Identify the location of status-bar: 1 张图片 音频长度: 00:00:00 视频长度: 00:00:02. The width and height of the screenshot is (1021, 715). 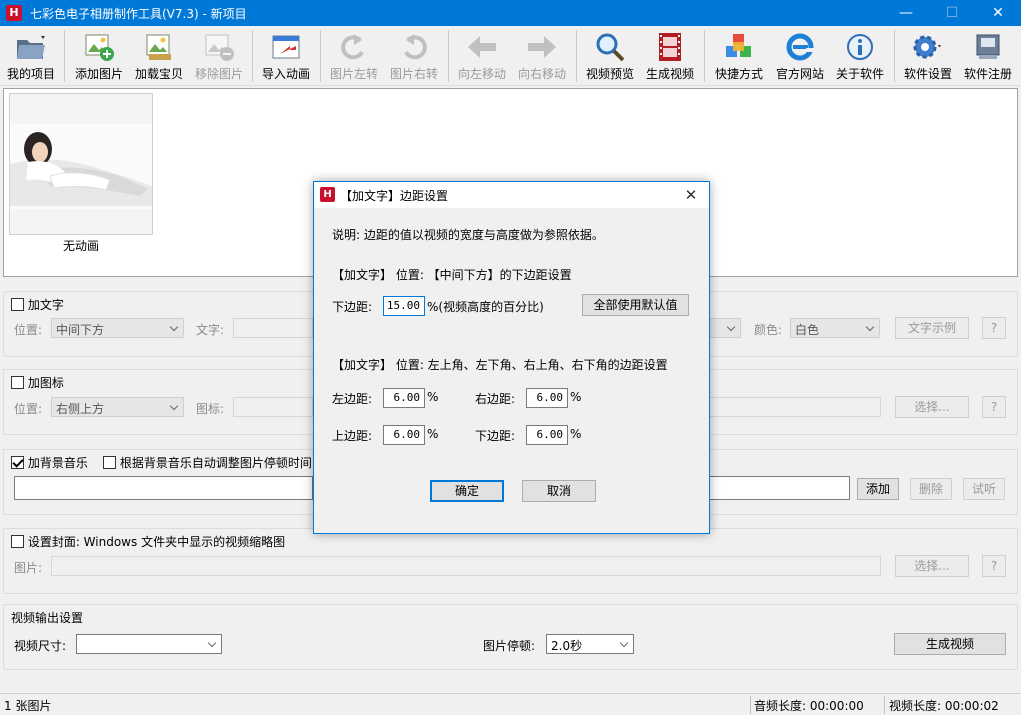
(510, 704).